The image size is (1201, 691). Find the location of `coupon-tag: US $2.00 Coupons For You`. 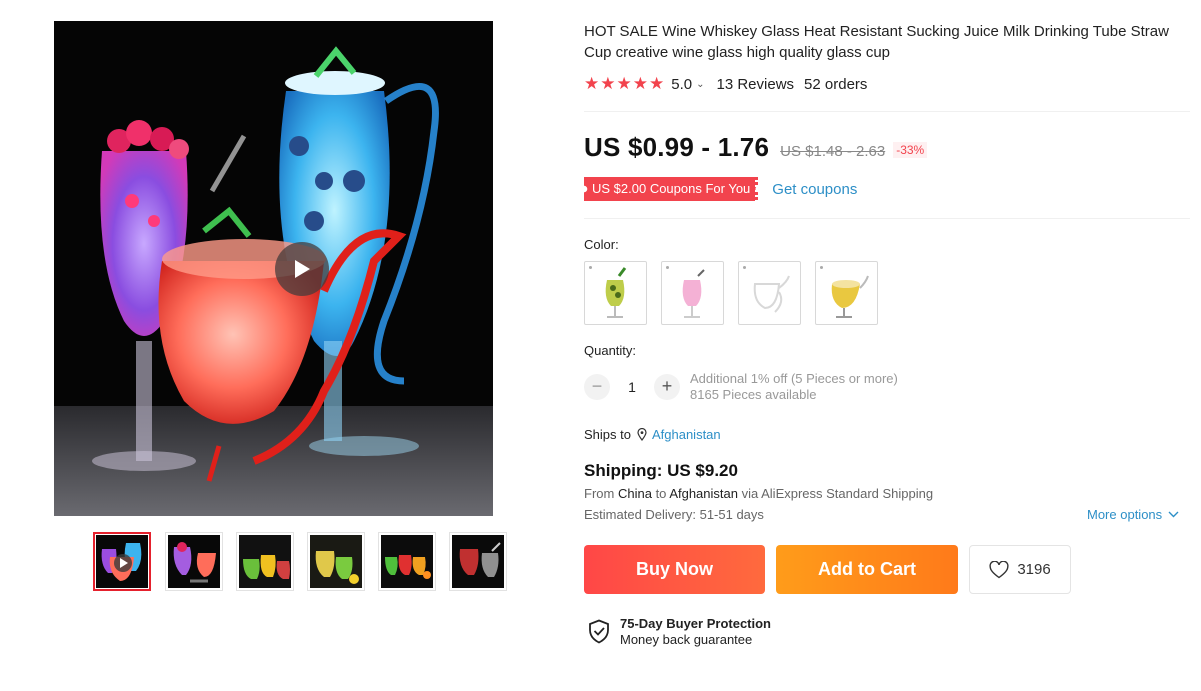

coupon-tag: US $2.00 Coupons For You is located at coordinates (673, 189).